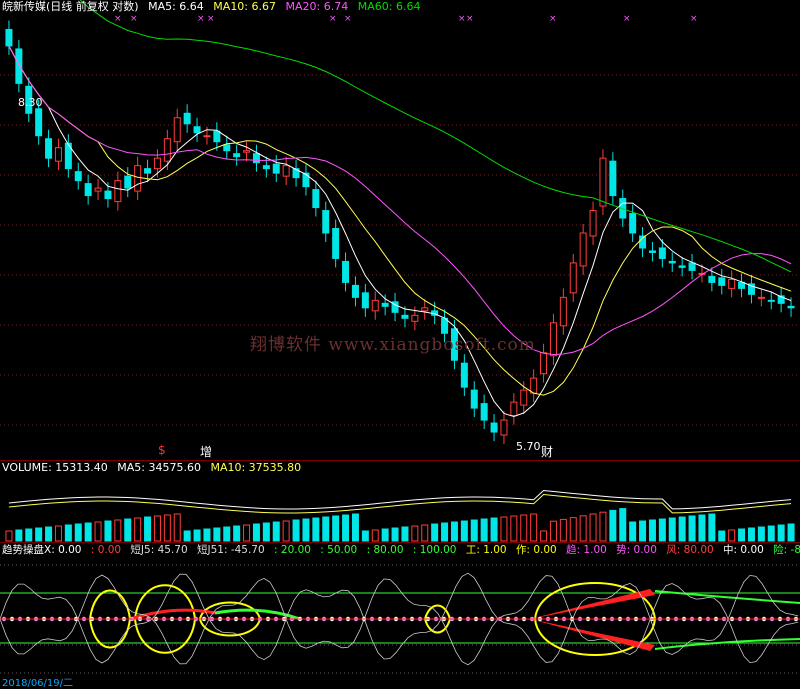 The image size is (800, 689). What do you see at coordinates (317, 6) in the screenshot?
I see `ma20-value: MA20: 6.74` at bounding box center [317, 6].